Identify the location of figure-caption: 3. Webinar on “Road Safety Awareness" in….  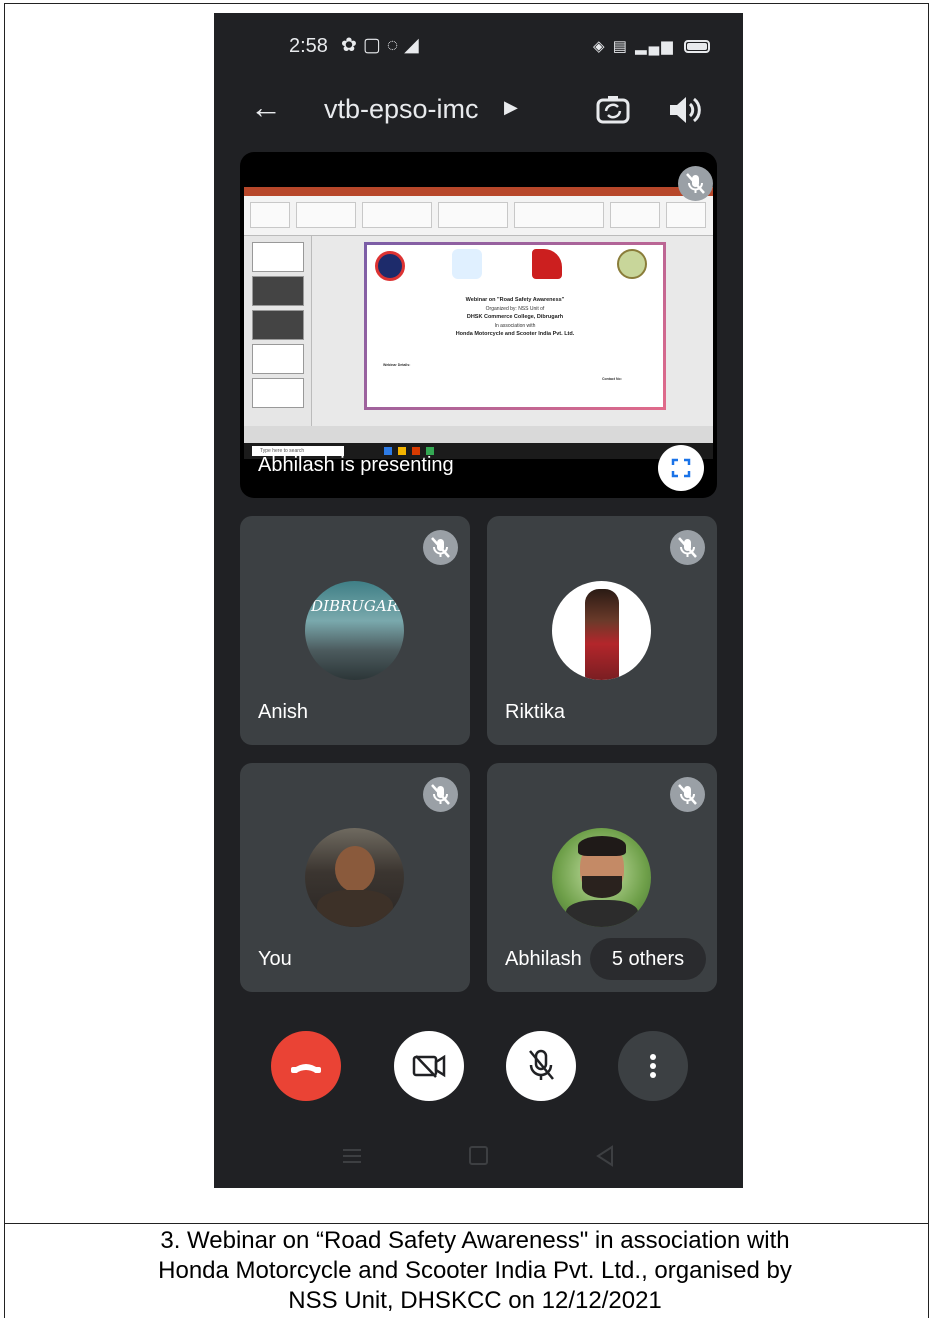
(475, 1271).